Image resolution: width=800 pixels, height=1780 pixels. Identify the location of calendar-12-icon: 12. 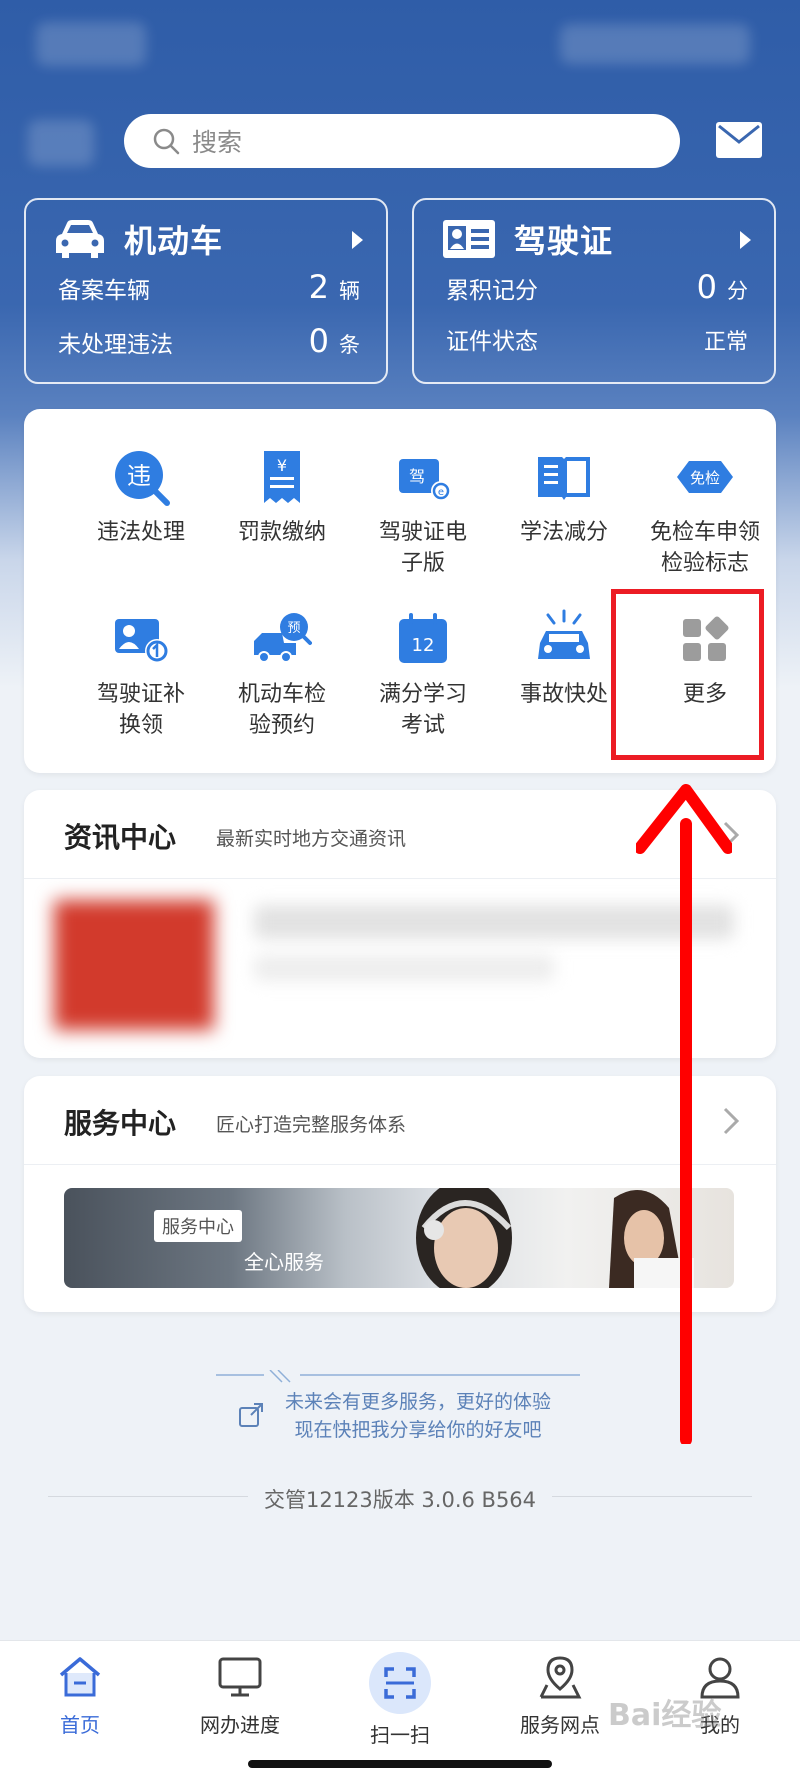
(423, 638).